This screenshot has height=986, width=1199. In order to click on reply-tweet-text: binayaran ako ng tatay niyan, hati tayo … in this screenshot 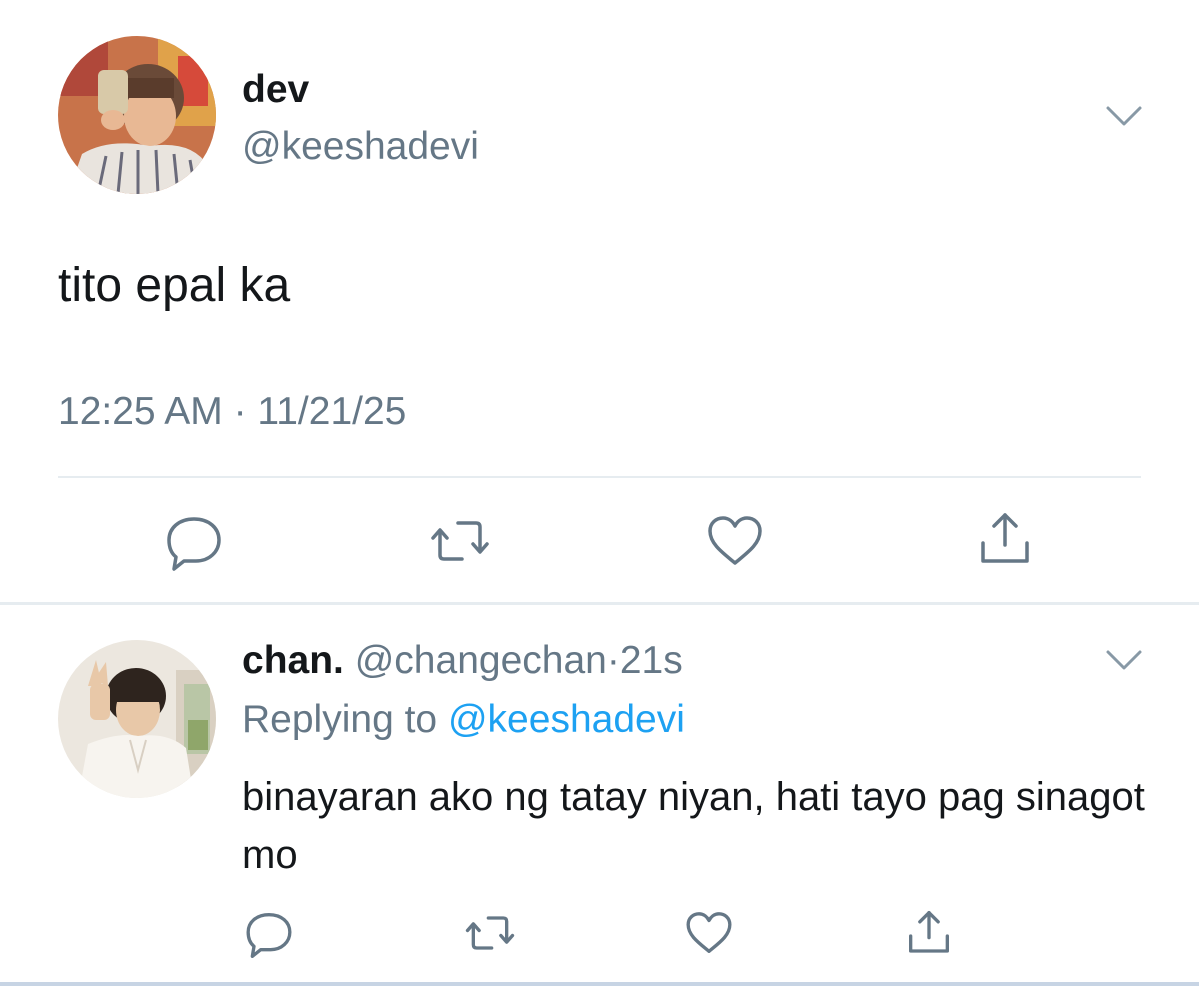, I will do `click(693, 826)`.